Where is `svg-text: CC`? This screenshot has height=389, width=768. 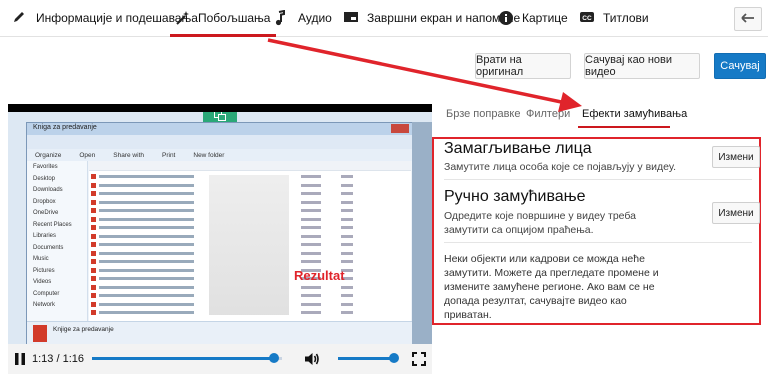
svg-text: CC is located at coordinates (587, 18).